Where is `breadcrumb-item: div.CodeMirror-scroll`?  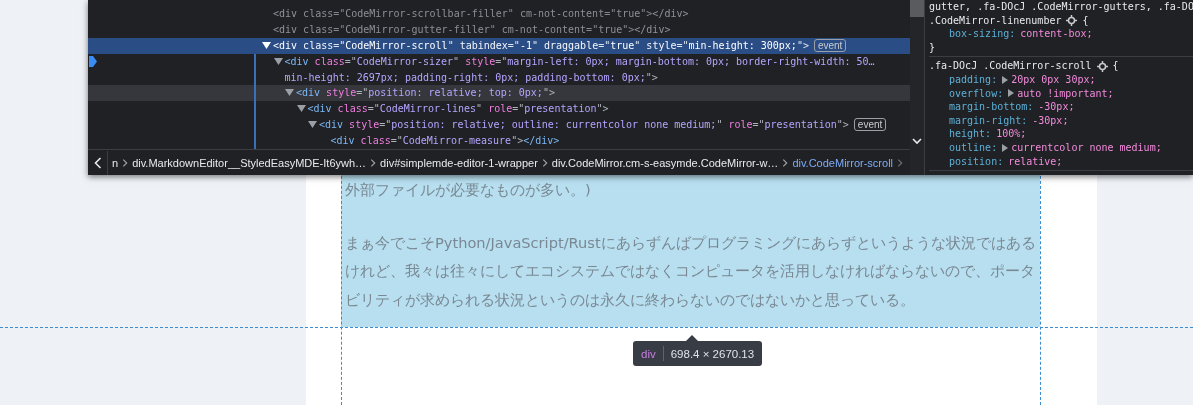
breadcrumb-item: div.CodeMirror-scroll is located at coordinates (843, 162).